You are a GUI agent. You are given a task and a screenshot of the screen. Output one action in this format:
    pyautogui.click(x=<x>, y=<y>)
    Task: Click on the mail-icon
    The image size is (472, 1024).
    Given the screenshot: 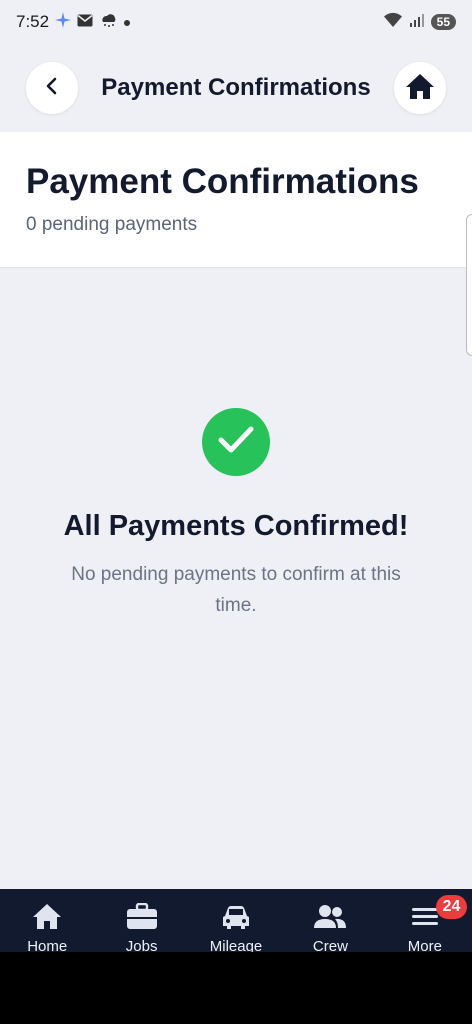 What is the action you would take?
    pyautogui.click(x=85, y=22)
    